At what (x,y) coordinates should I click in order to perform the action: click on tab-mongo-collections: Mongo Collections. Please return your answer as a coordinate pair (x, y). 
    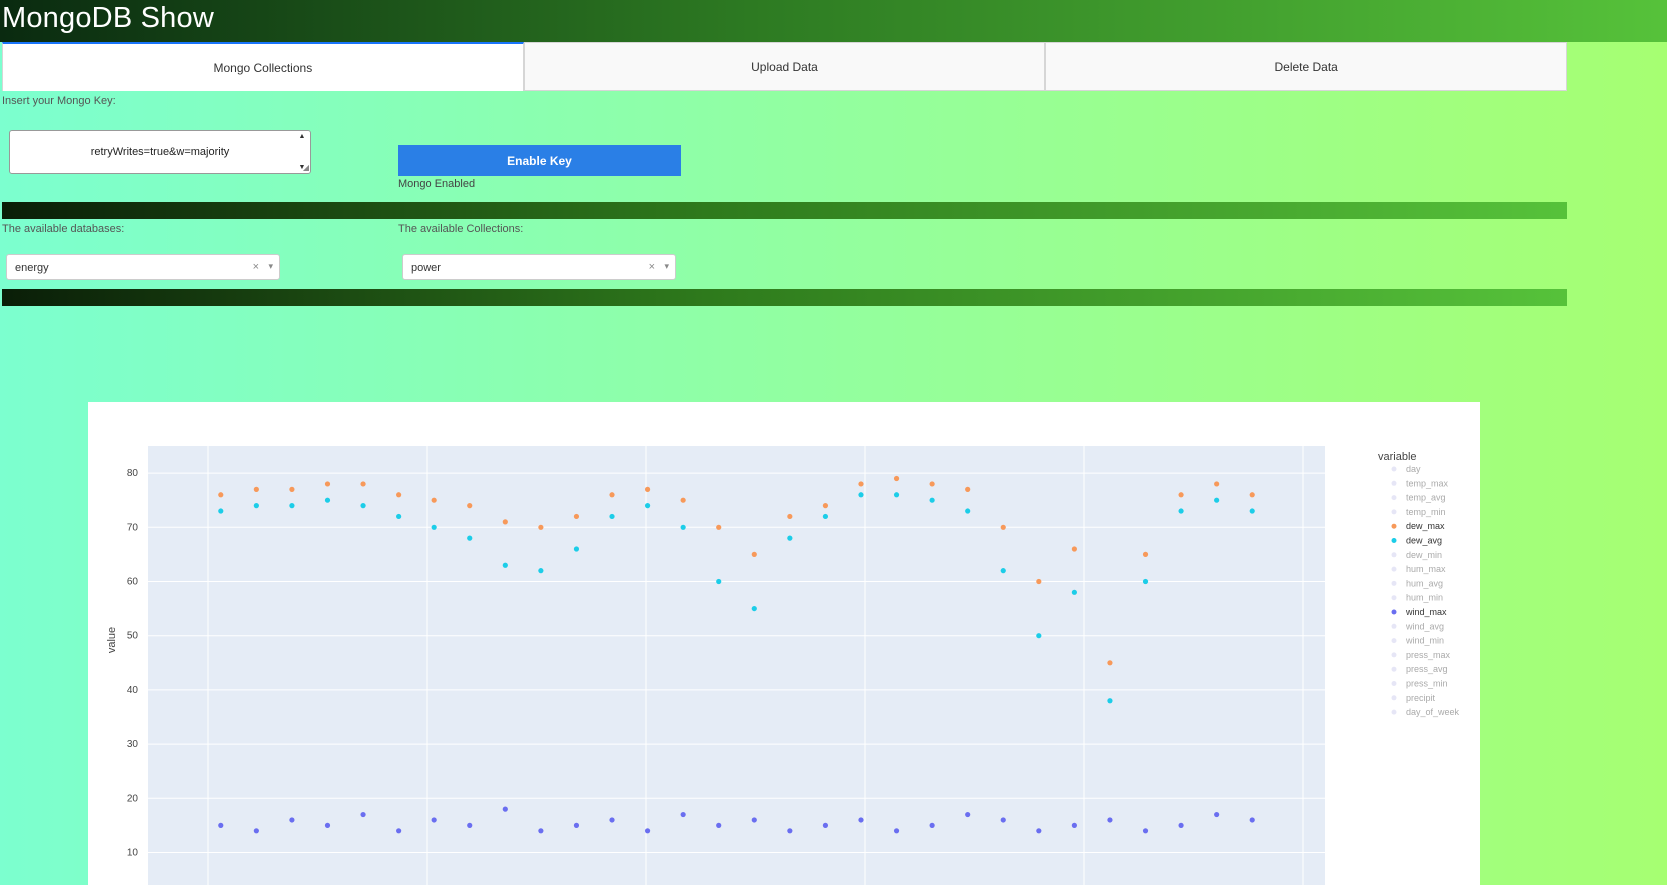
    Looking at the image, I should click on (263, 66).